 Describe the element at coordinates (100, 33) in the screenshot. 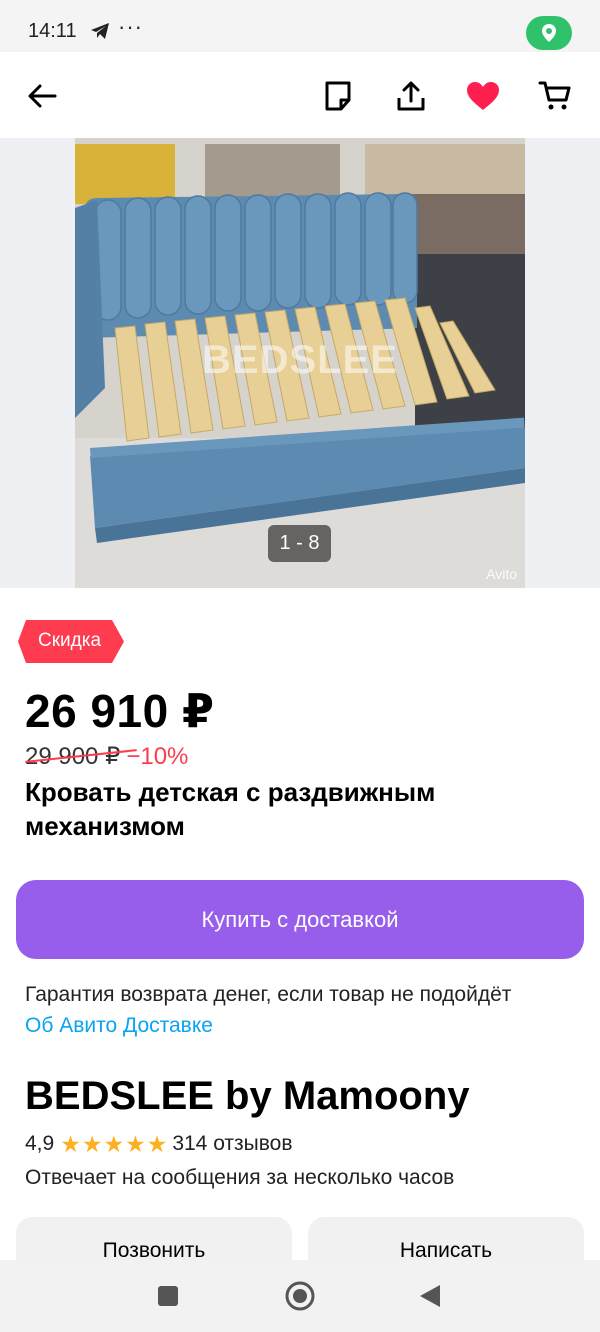

I see `telegram-icon` at that location.